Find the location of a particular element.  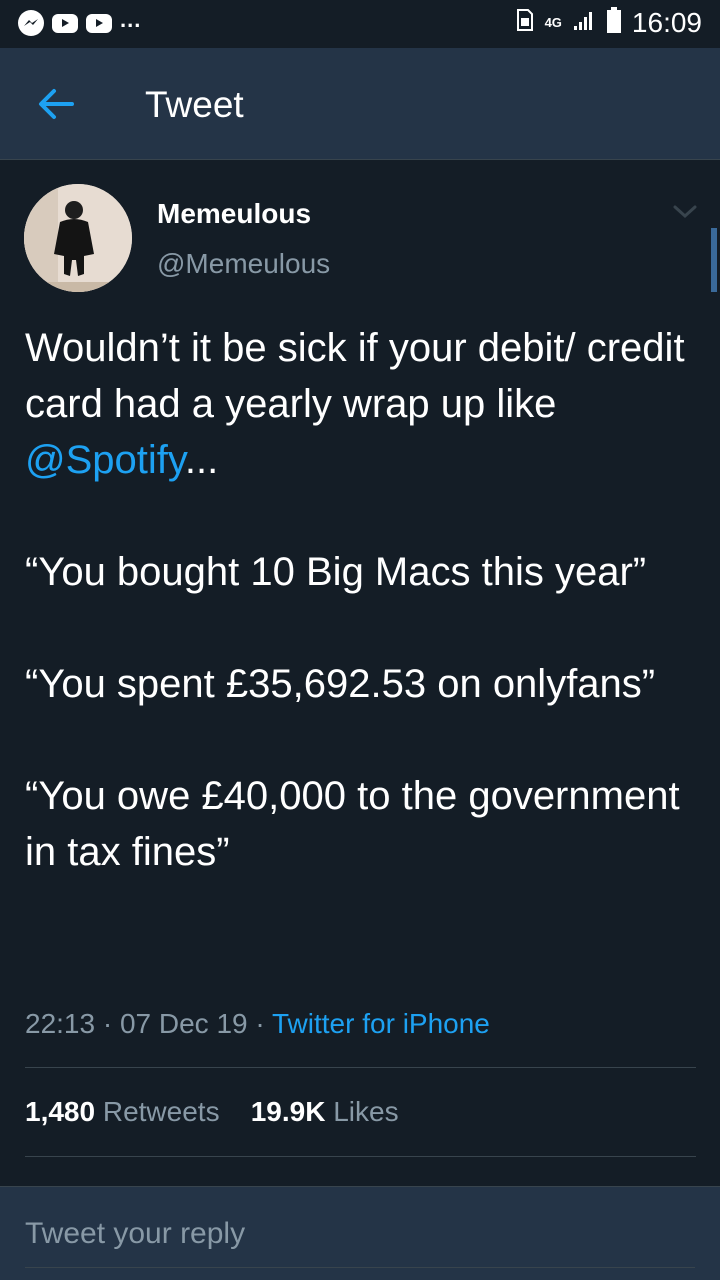

system-icons: 4G 16:09 is located at coordinates (608, 22).